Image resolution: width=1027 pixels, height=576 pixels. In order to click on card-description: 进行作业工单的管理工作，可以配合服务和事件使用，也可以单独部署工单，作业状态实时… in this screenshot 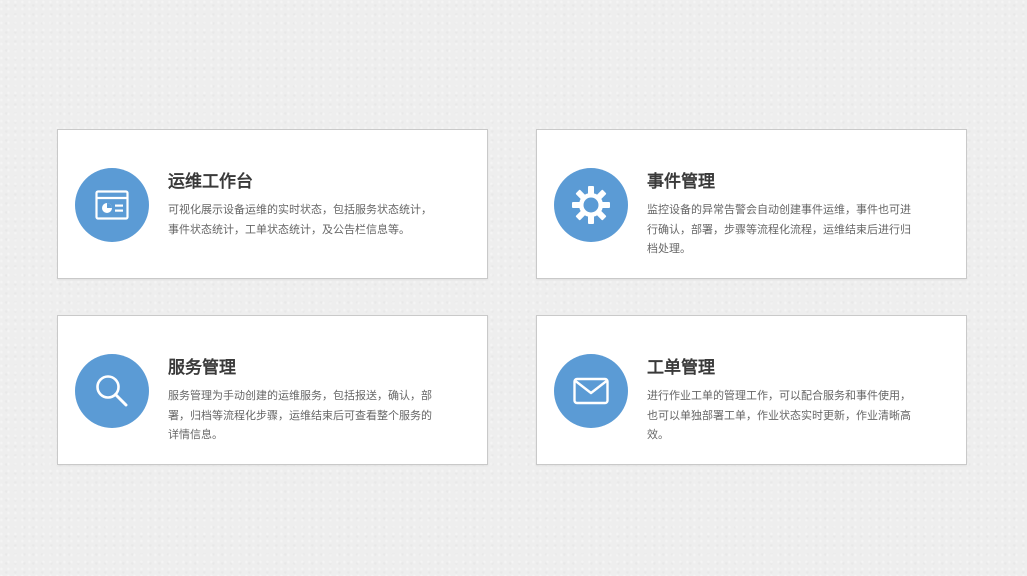, I will do `click(779, 415)`.